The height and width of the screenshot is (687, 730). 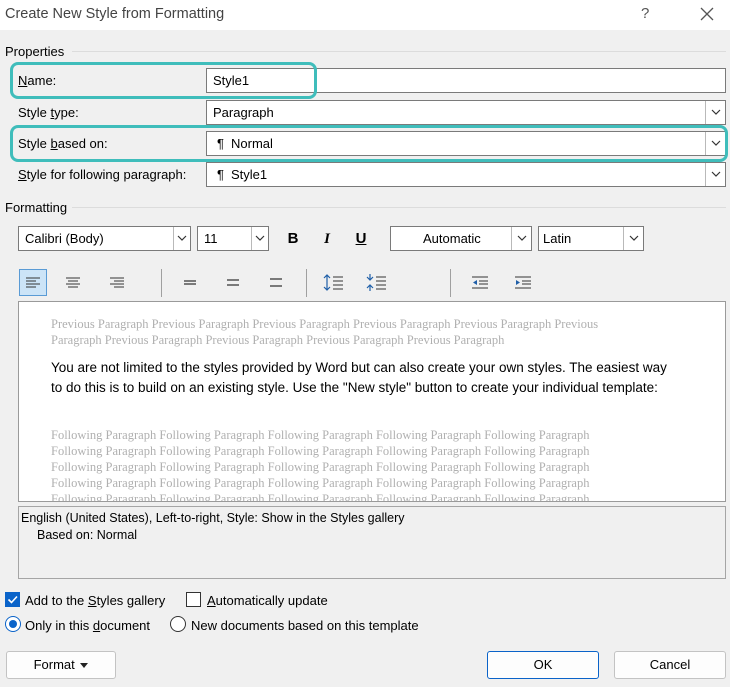 I want to click on single-spacing-icon, so click(x=190, y=282).